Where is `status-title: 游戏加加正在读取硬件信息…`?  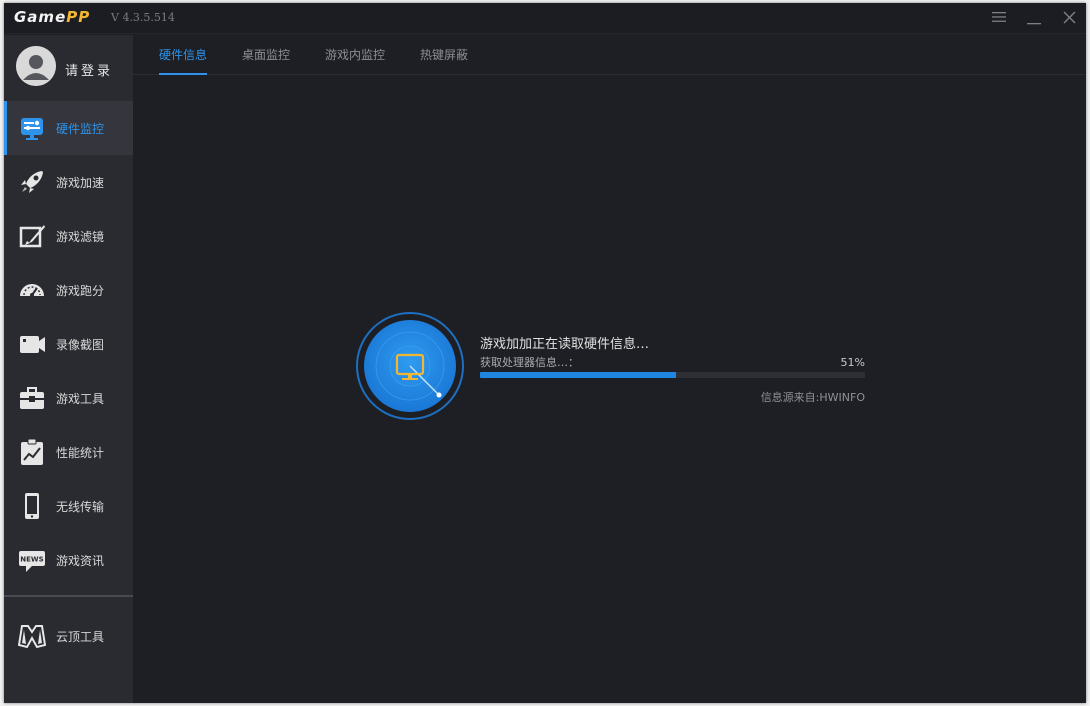 status-title: 游戏加加正在读取硬件信息… is located at coordinates (565, 344).